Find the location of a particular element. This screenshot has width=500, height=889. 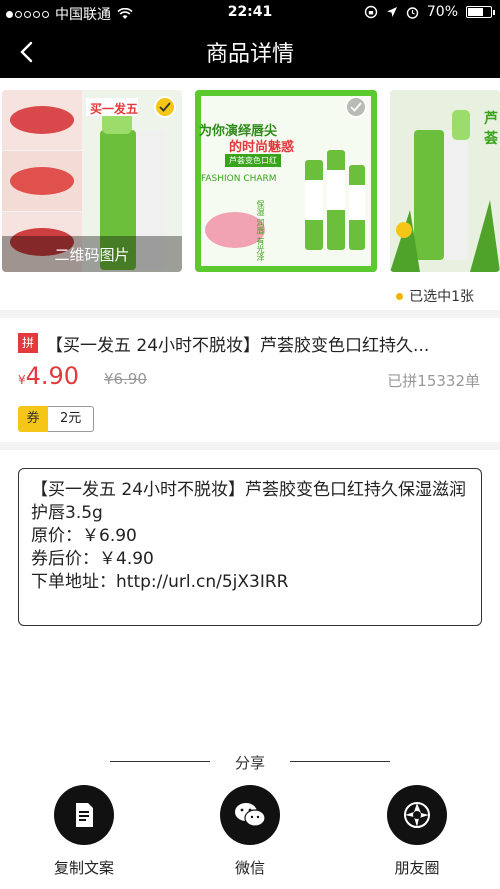

share-header: 分享 is located at coordinates (250, 762).